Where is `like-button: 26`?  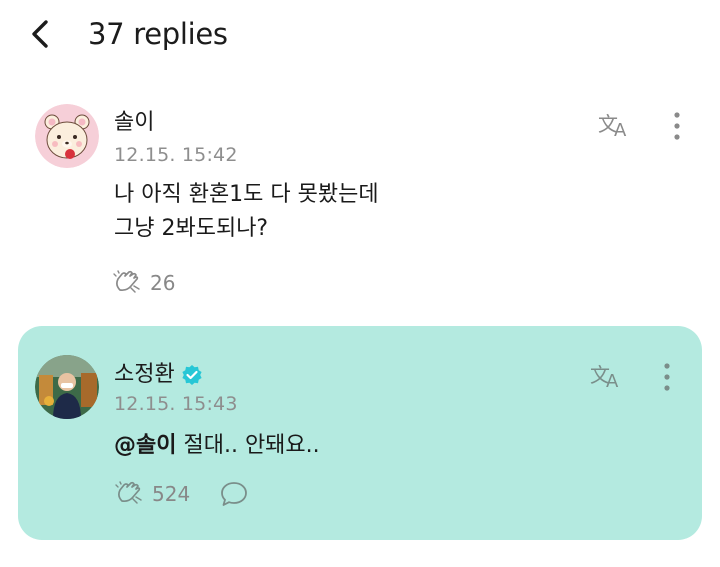
like-button: 26 is located at coordinates (143, 283).